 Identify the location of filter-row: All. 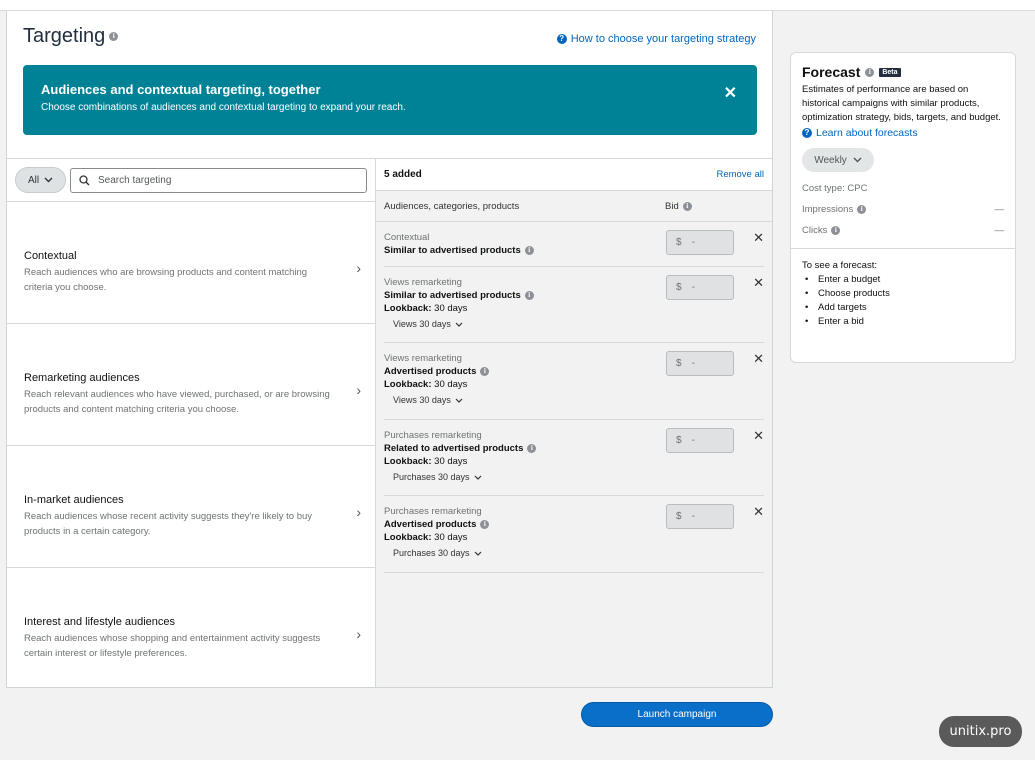
(191, 180).